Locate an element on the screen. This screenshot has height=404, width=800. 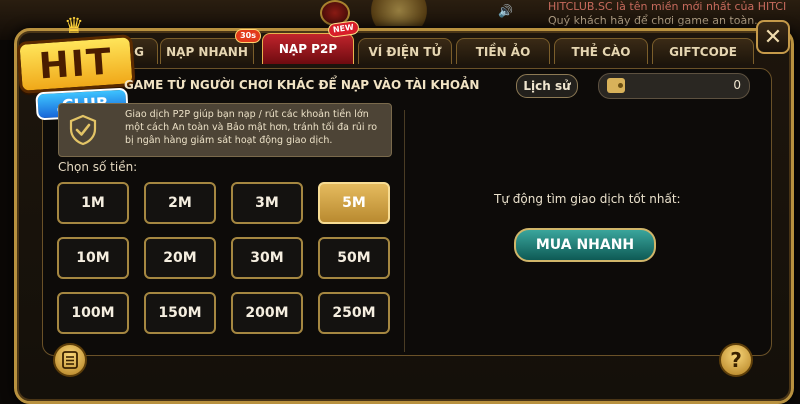
amount-option-150m: 150M is located at coordinates (180, 313).